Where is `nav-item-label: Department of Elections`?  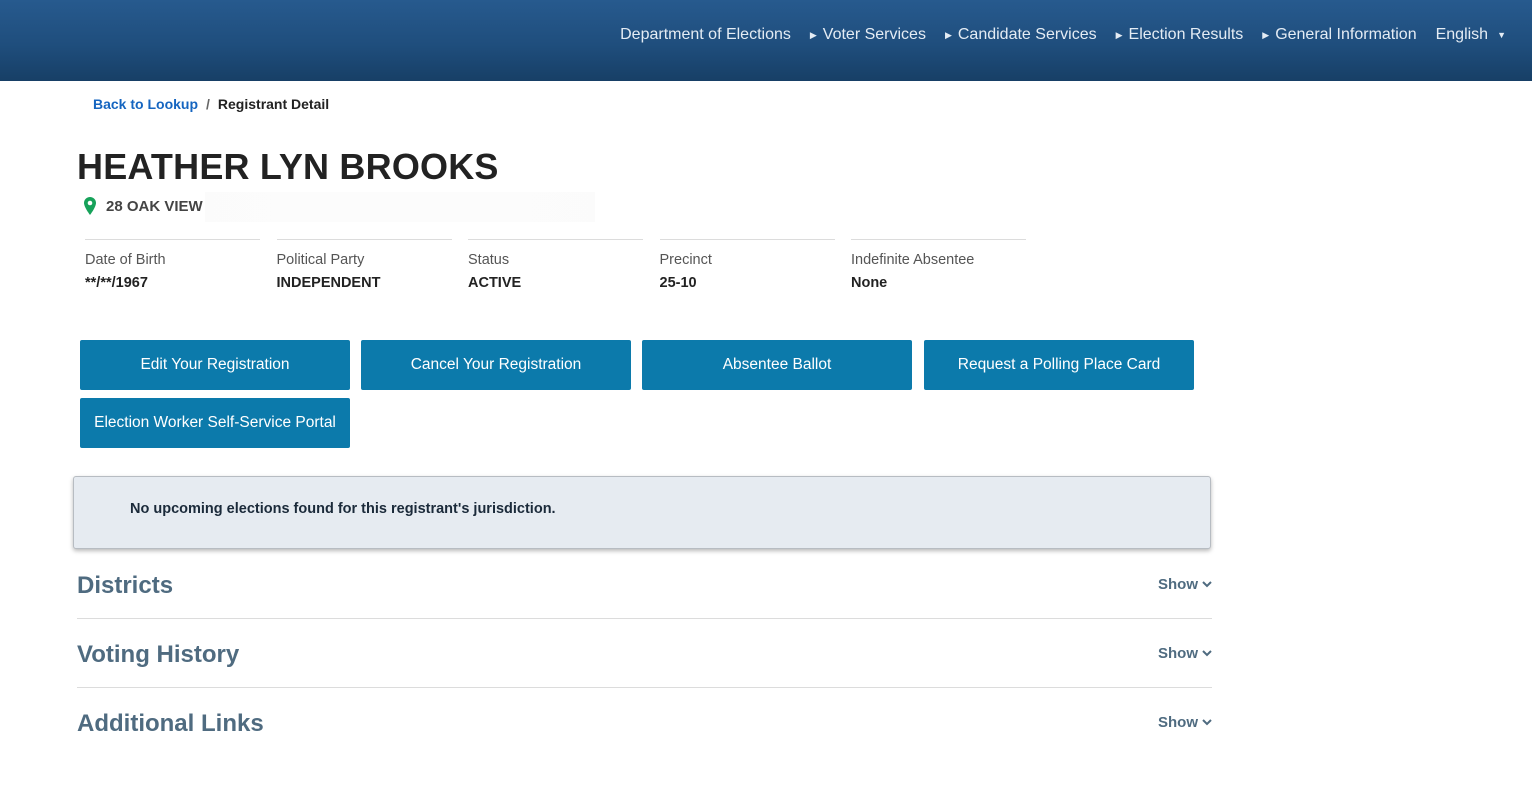
nav-item-label: Department of Elections is located at coordinates (705, 34).